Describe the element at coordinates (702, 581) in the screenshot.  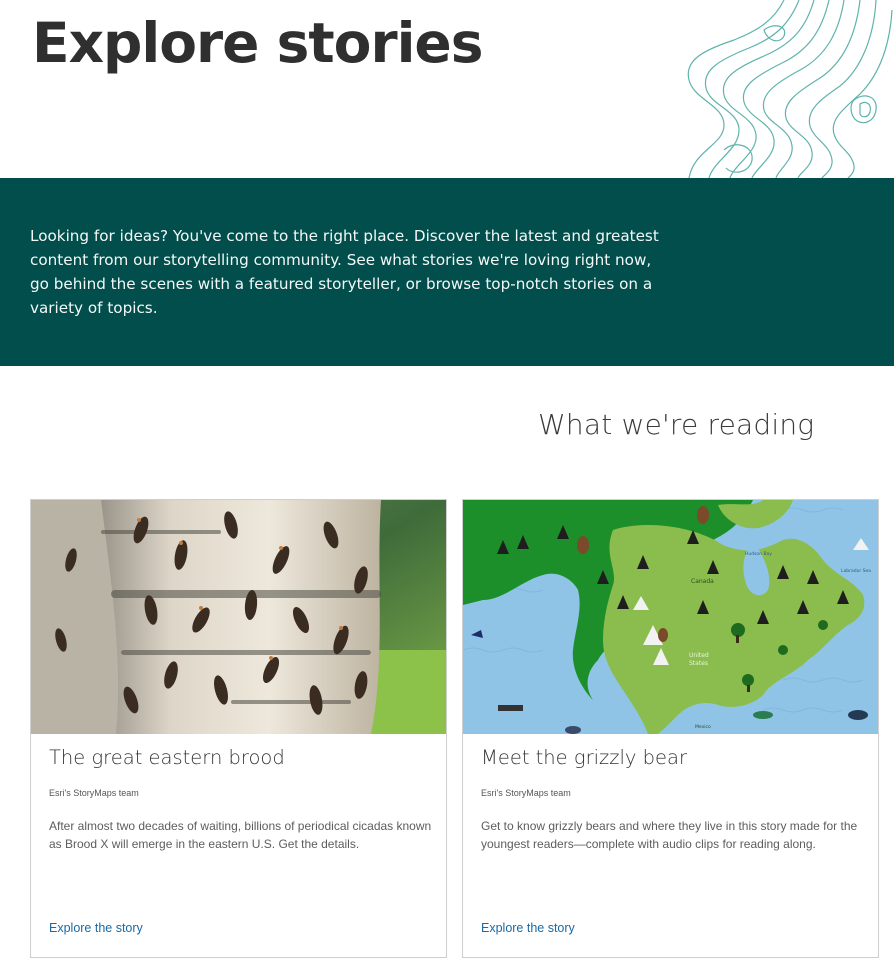
I see `map-label-canada: Canada` at that location.